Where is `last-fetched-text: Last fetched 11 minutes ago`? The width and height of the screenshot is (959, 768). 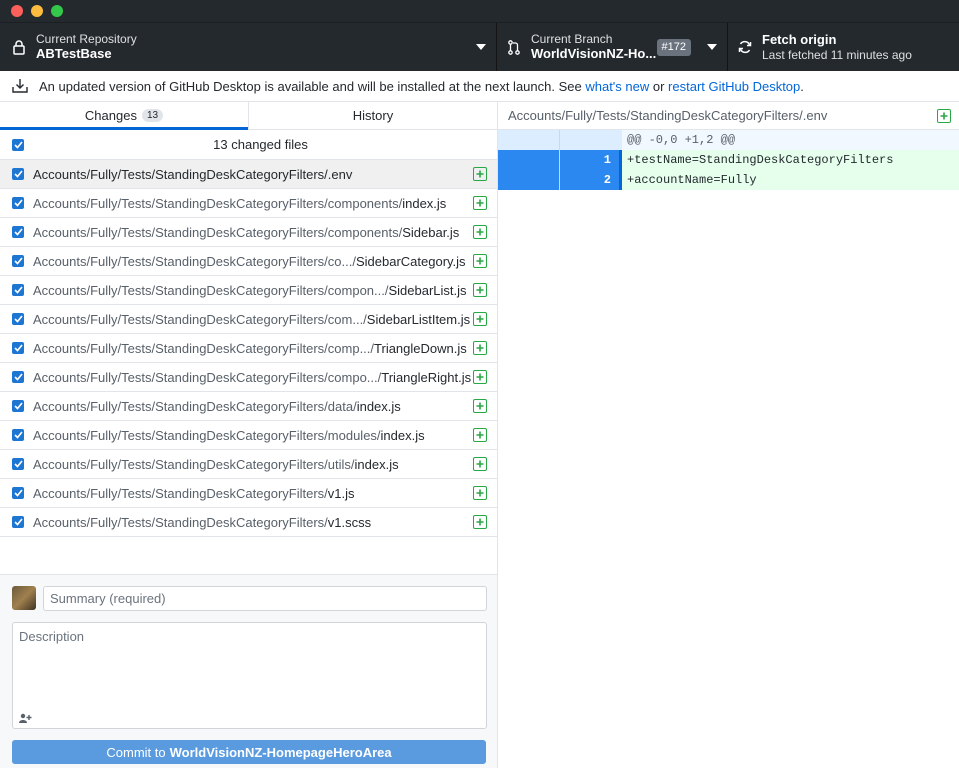
last-fetched-text: Last fetched 11 minutes ago is located at coordinates (837, 55).